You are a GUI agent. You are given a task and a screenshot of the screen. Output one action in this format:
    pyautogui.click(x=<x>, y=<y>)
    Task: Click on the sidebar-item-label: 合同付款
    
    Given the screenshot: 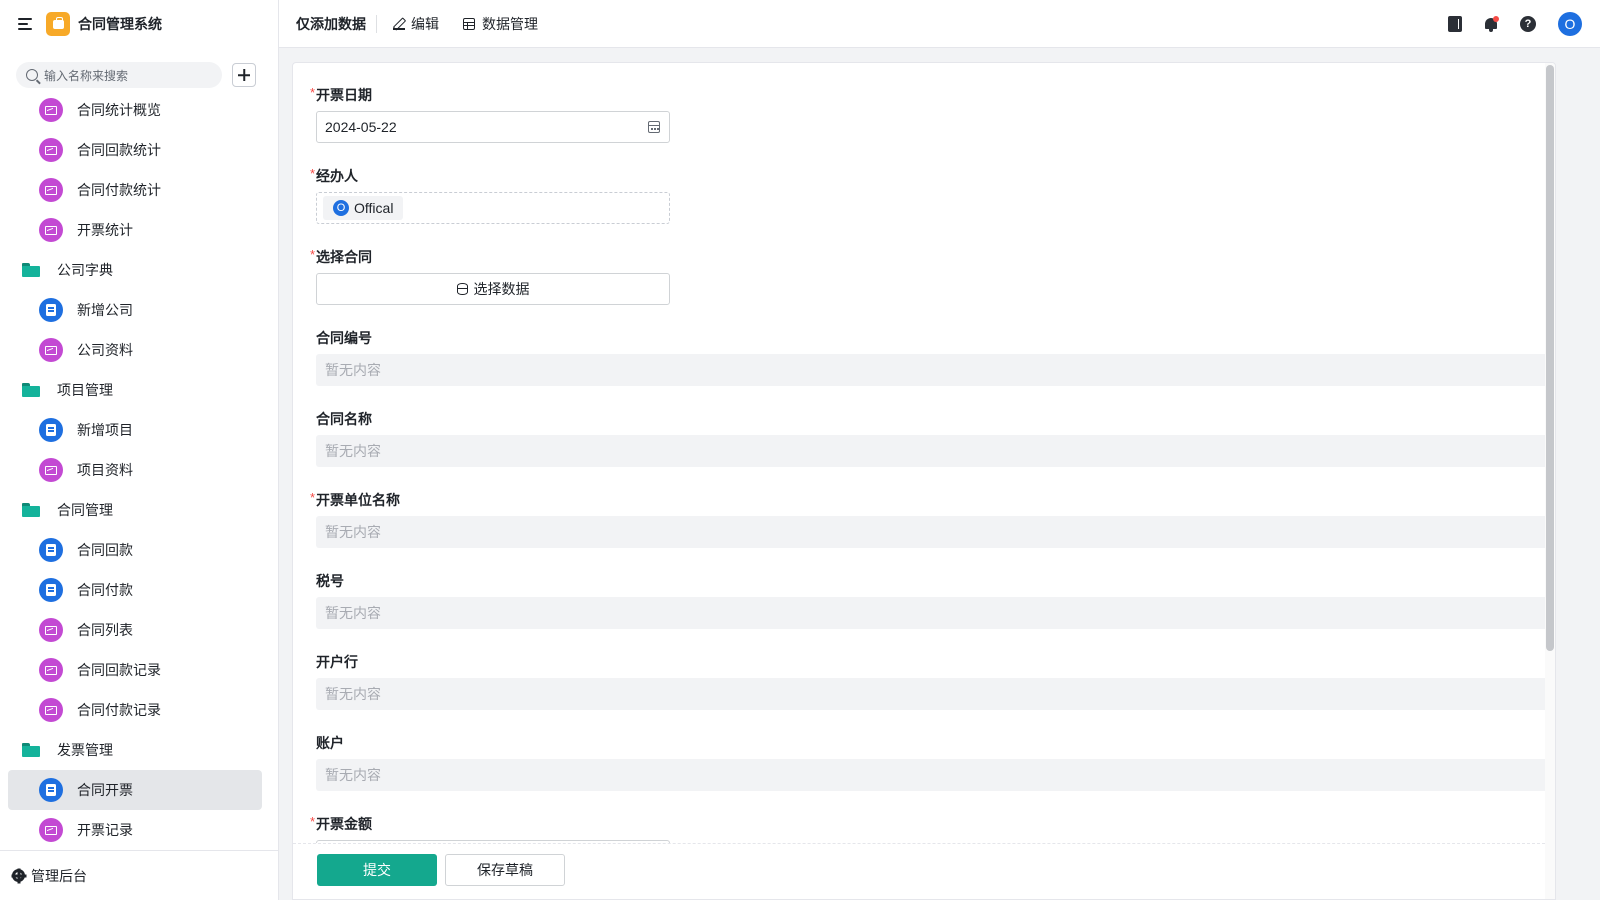 What is the action you would take?
    pyautogui.click(x=105, y=590)
    